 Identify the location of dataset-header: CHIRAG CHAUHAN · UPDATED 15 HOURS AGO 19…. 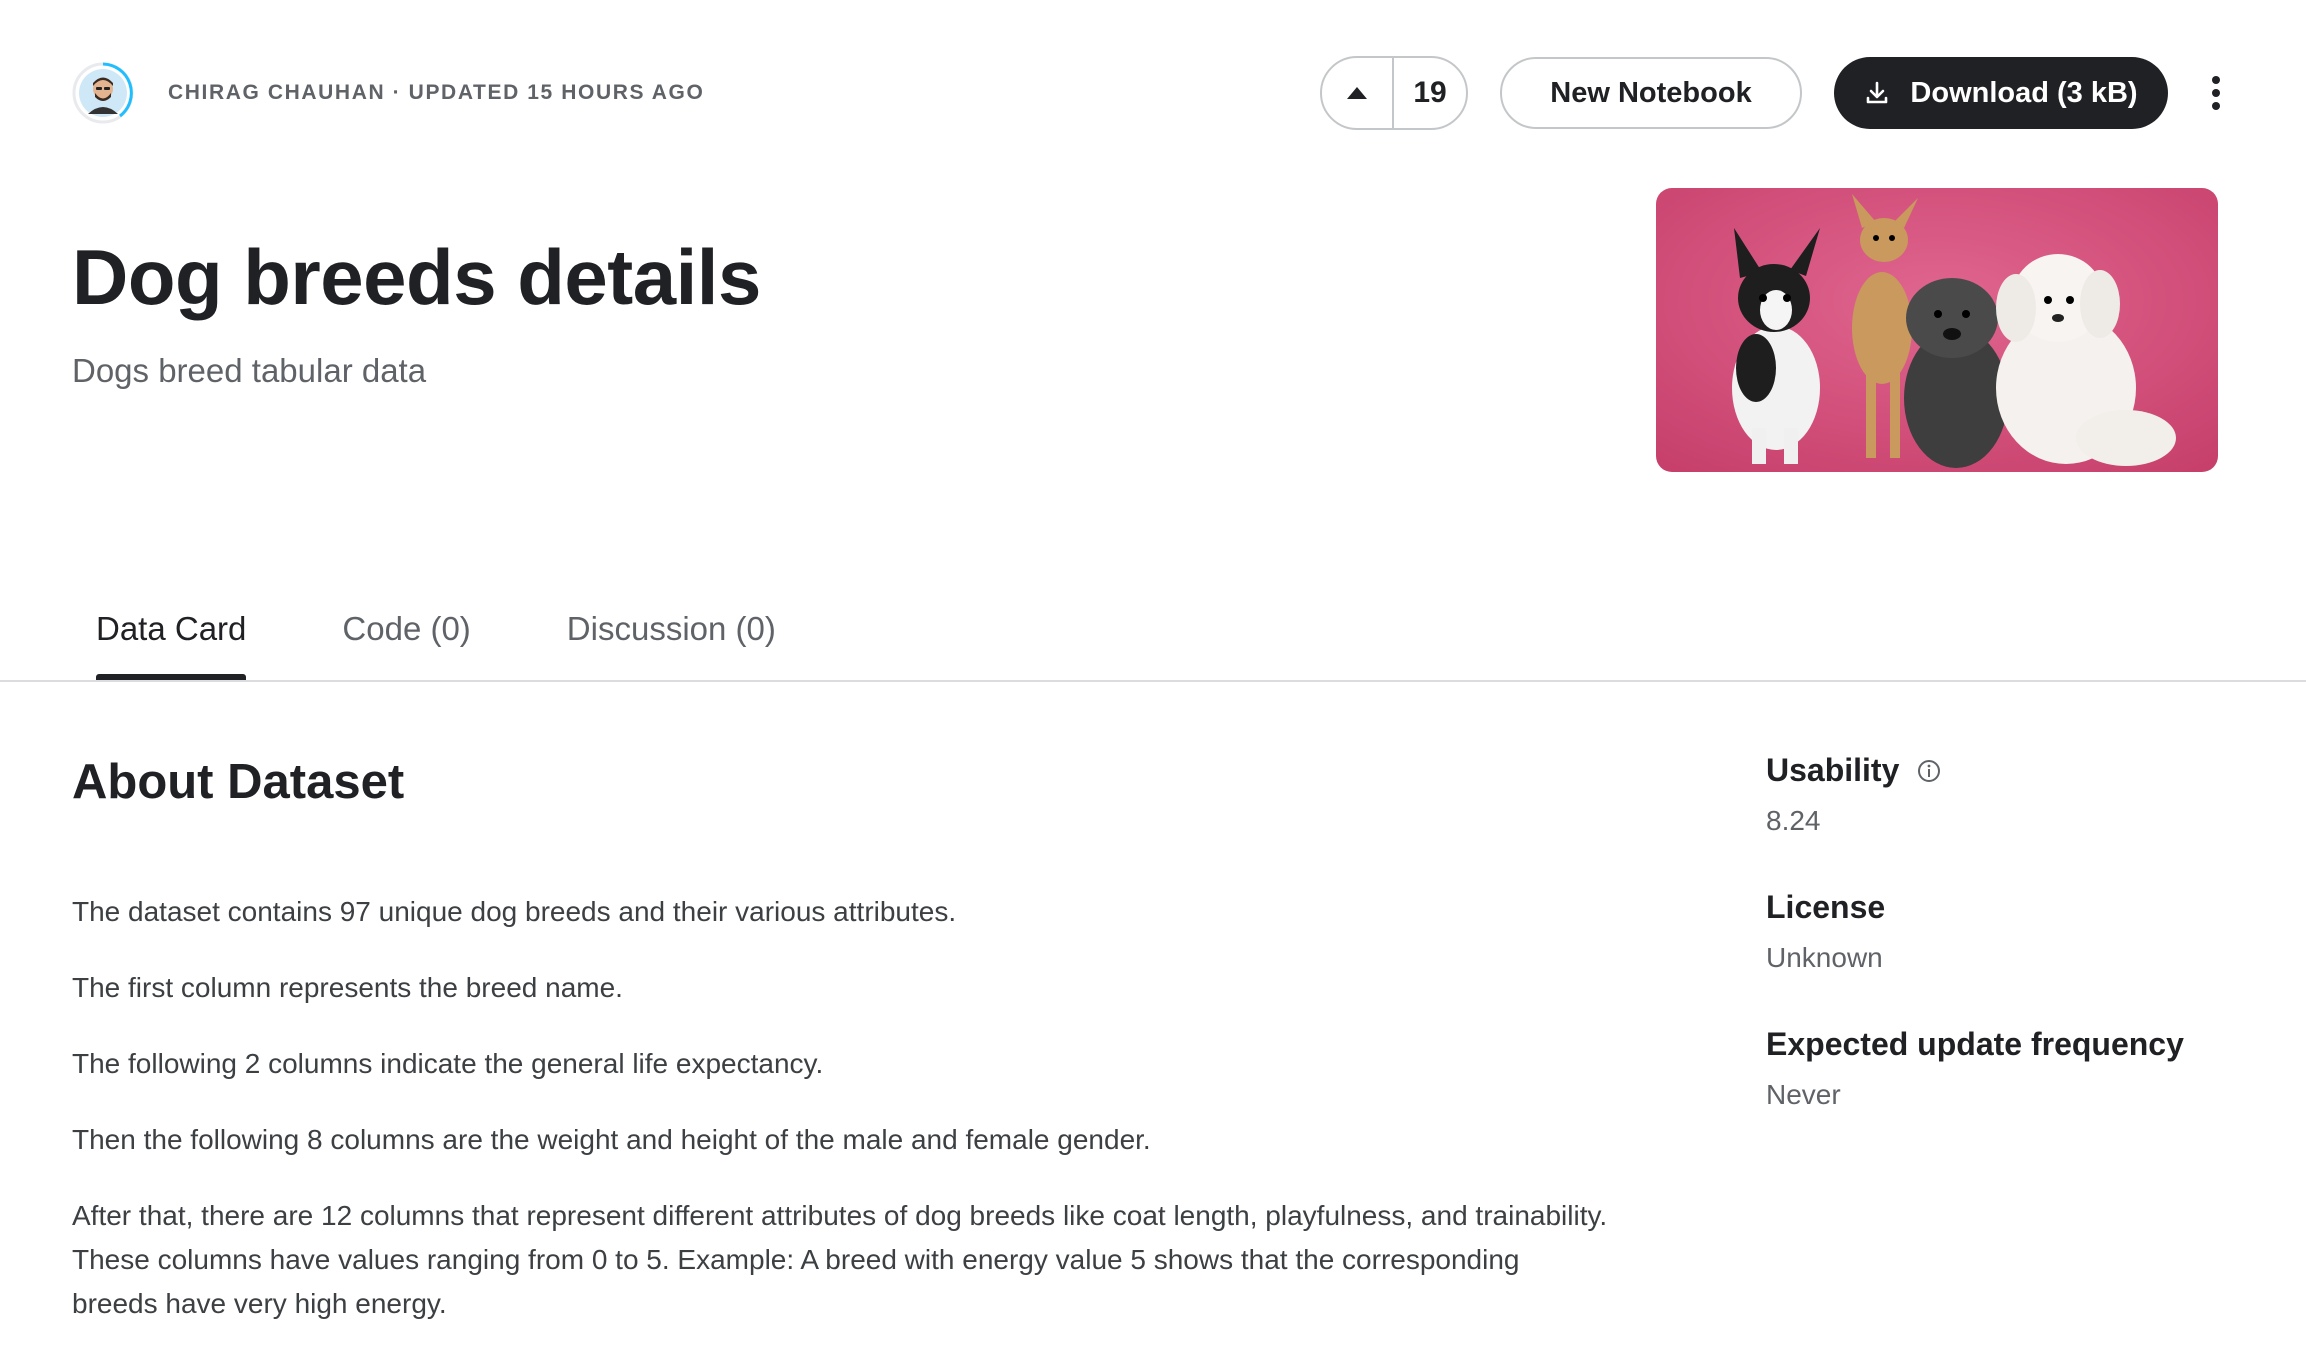
(1153, 93).